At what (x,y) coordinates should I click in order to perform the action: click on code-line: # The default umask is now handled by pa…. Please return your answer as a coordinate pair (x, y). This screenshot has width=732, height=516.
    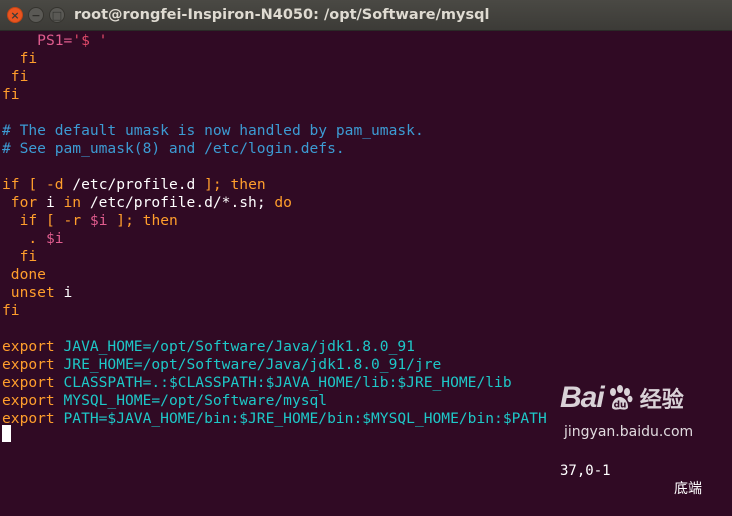
    Looking at the image, I should click on (213, 131).